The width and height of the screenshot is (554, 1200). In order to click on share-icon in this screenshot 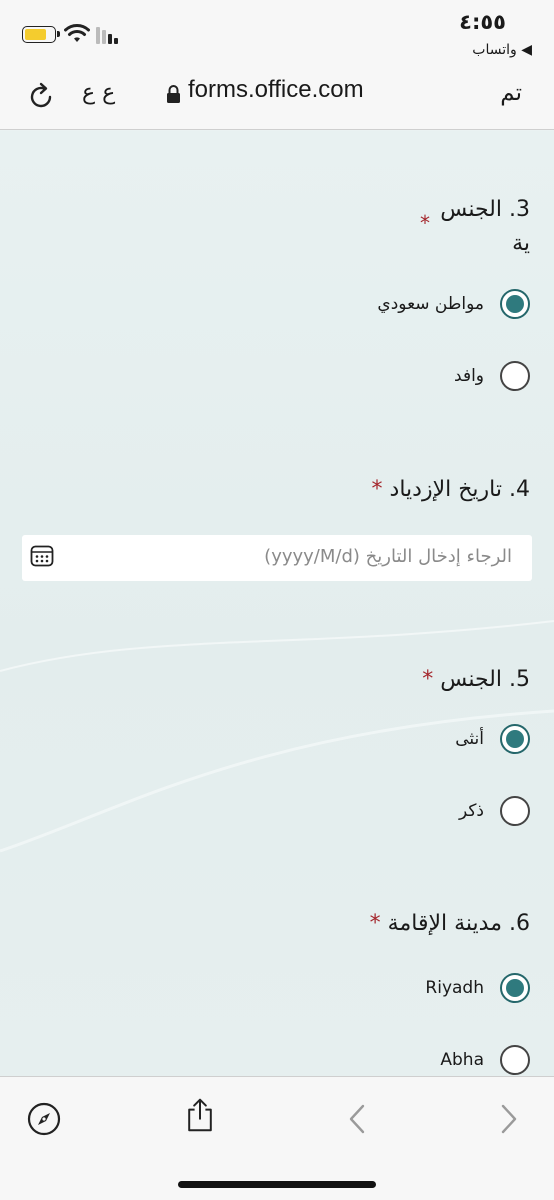, I will do `click(200, 1115)`.